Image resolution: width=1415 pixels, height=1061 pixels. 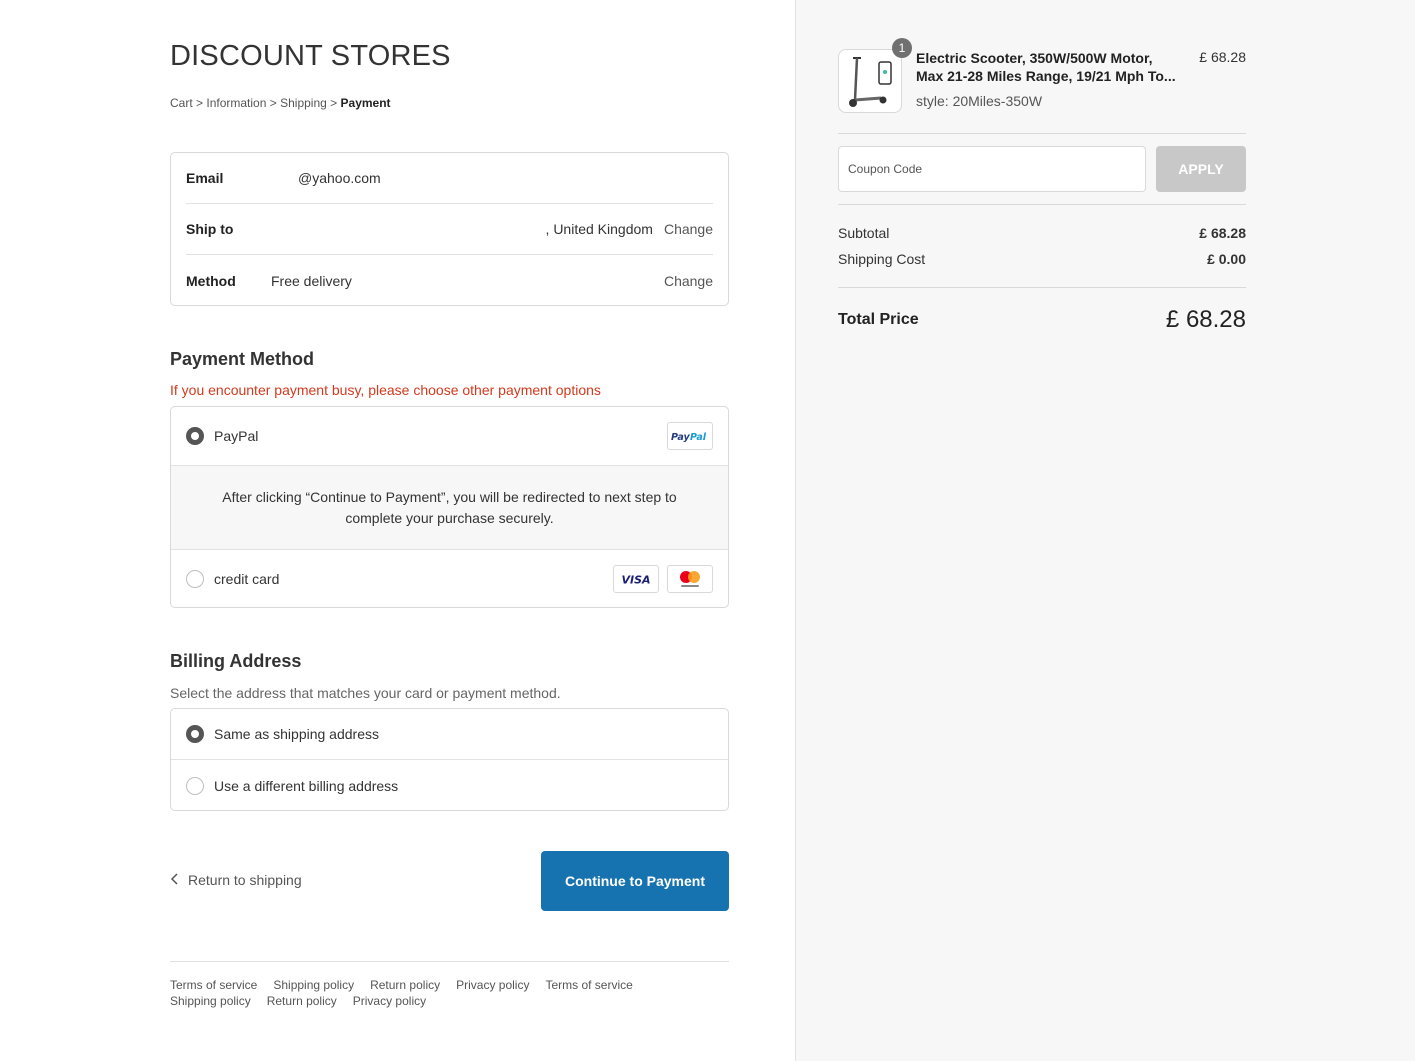 I want to click on different-address-label: Use a different billing address, so click(x=306, y=785).